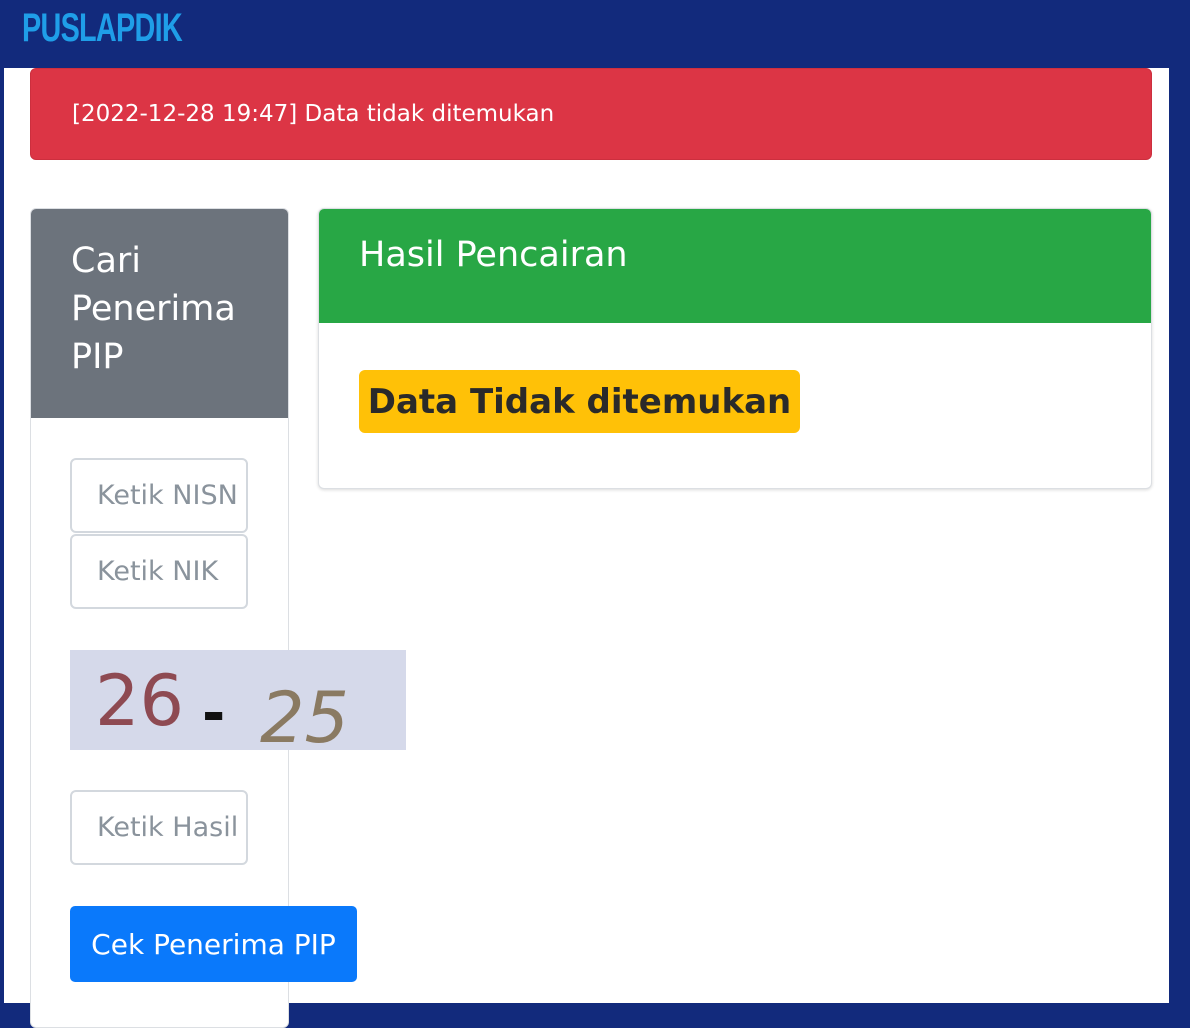  I want to click on captcha-operator: -, so click(213, 713).